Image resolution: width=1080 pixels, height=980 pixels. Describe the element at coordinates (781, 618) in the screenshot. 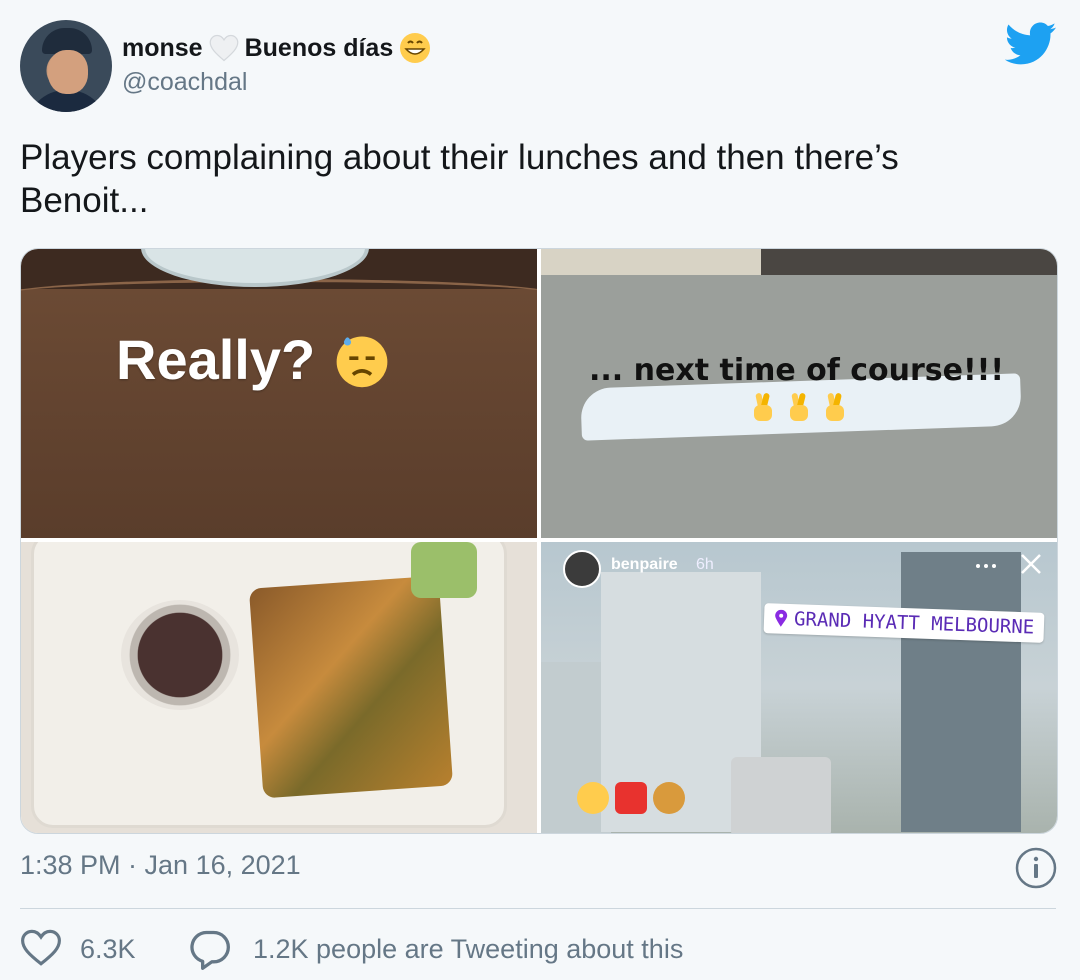

I see `location-pin-icon` at that location.